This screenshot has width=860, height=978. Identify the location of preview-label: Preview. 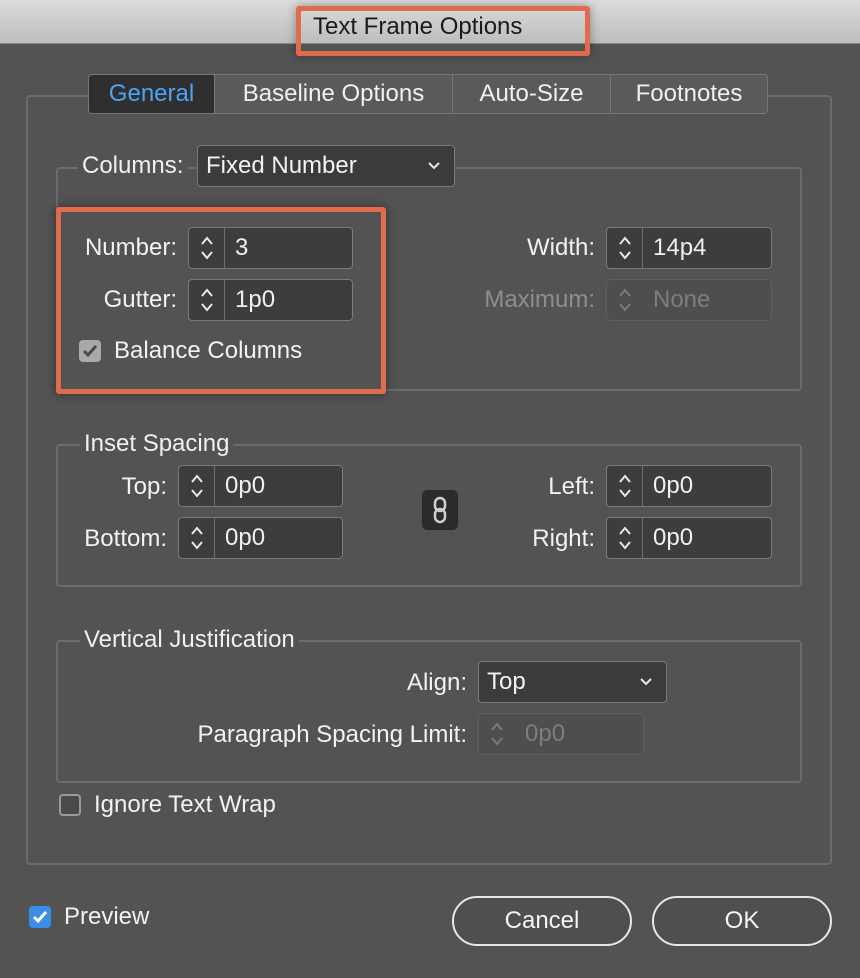
(107, 916).